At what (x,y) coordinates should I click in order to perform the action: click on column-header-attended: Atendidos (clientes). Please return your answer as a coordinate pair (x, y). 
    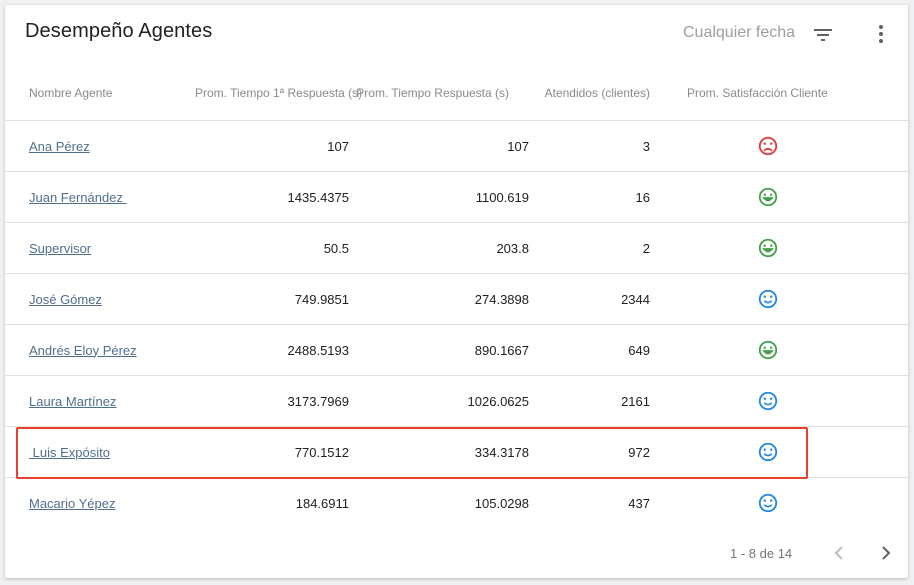
    Looking at the image, I should click on (589, 93).